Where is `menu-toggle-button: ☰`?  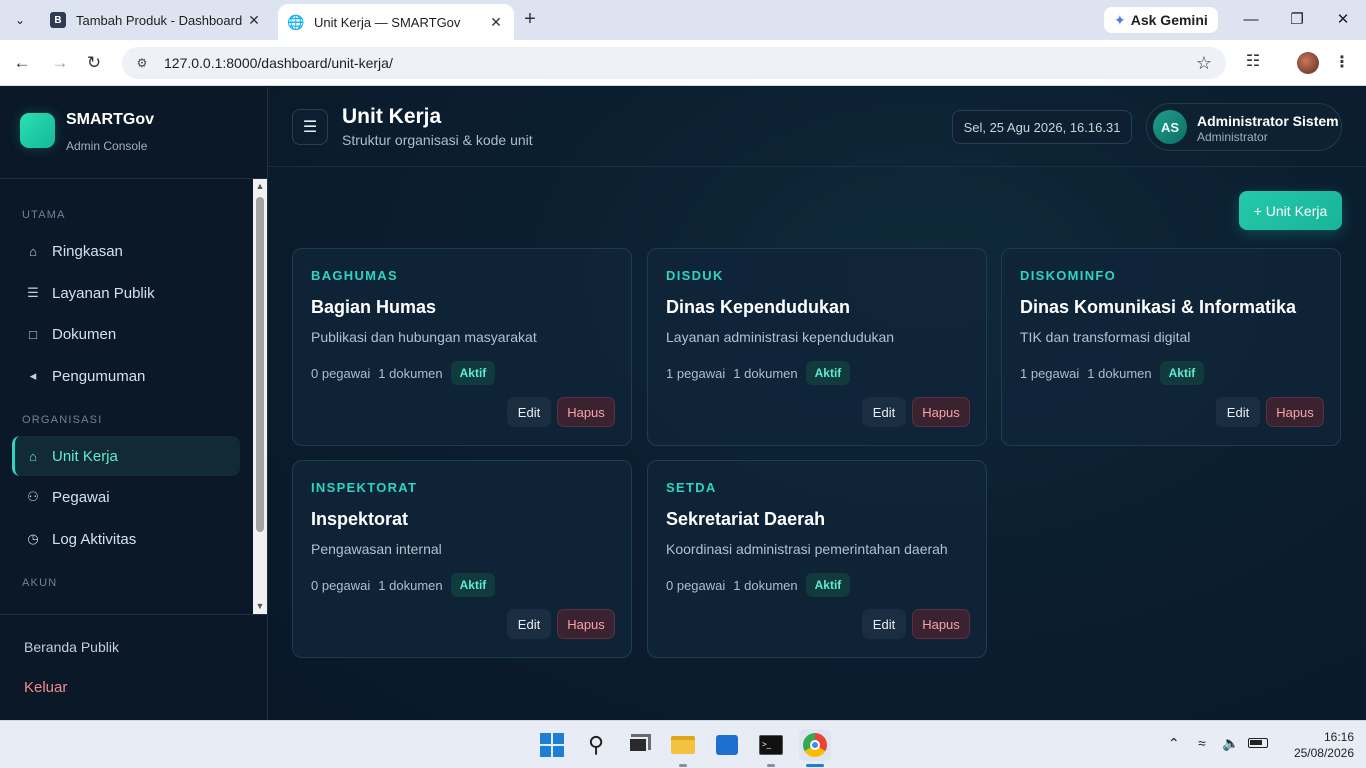
menu-toggle-button: ☰ is located at coordinates (310, 127).